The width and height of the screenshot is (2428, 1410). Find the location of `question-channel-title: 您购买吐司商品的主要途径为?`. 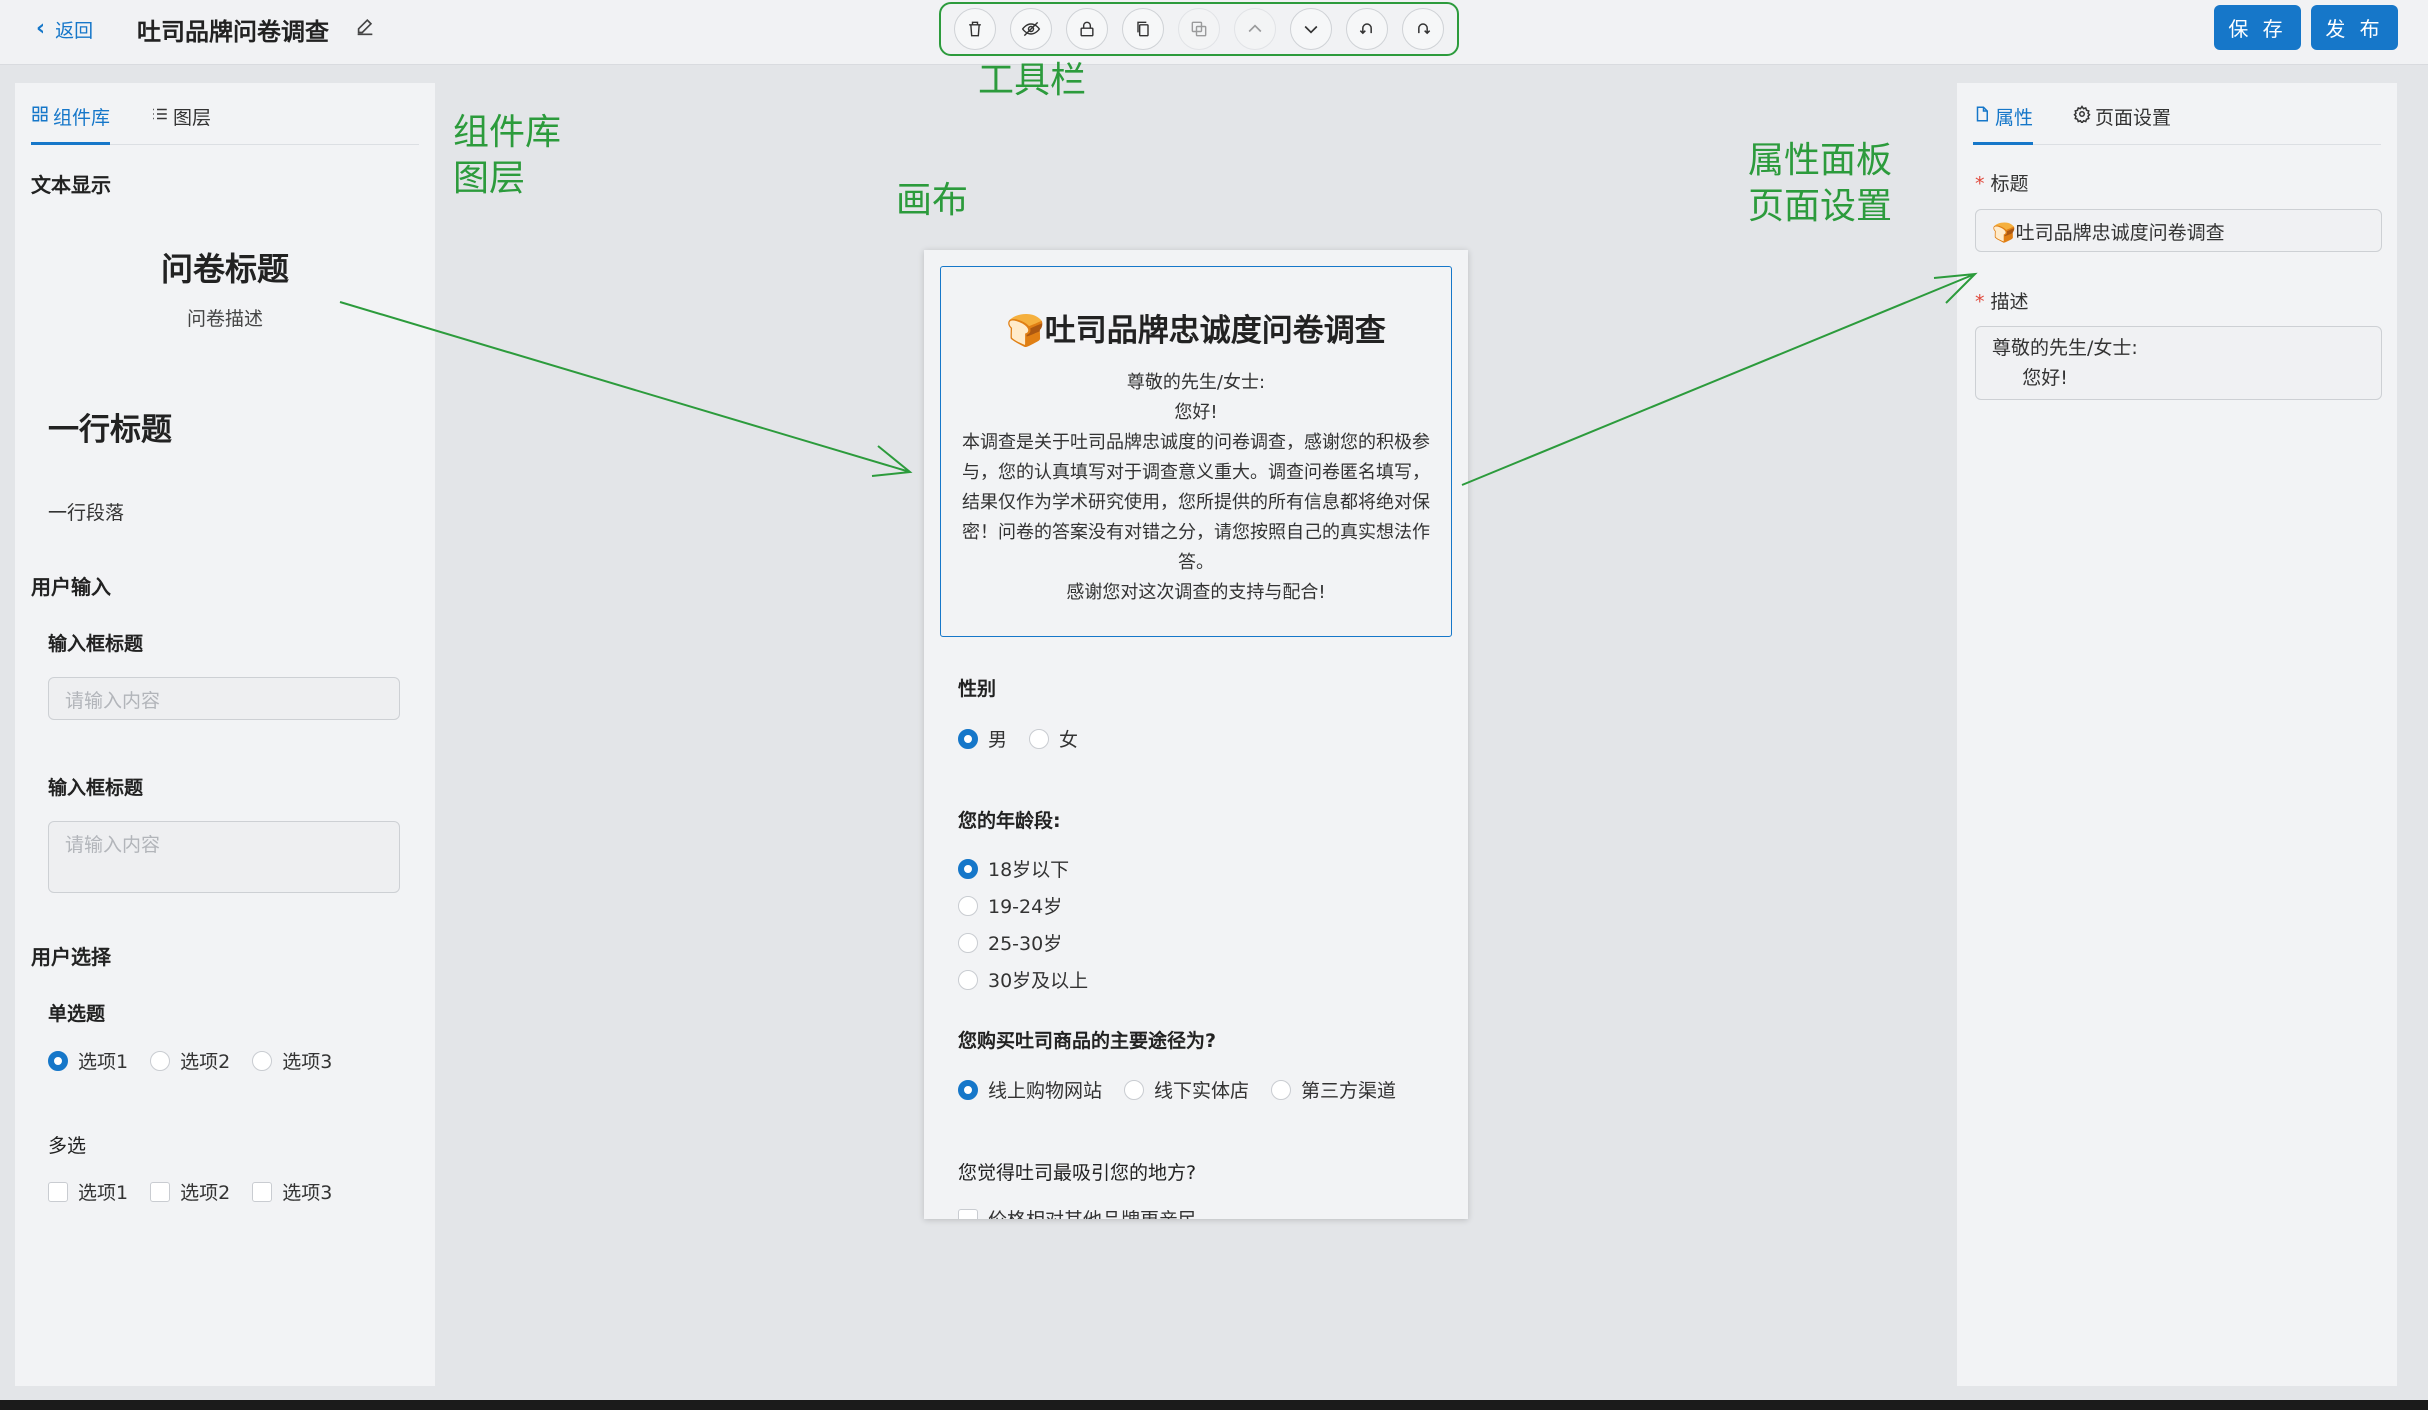

question-channel-title: 您购买吐司商品的主要途径为? is located at coordinates (1087, 1041).